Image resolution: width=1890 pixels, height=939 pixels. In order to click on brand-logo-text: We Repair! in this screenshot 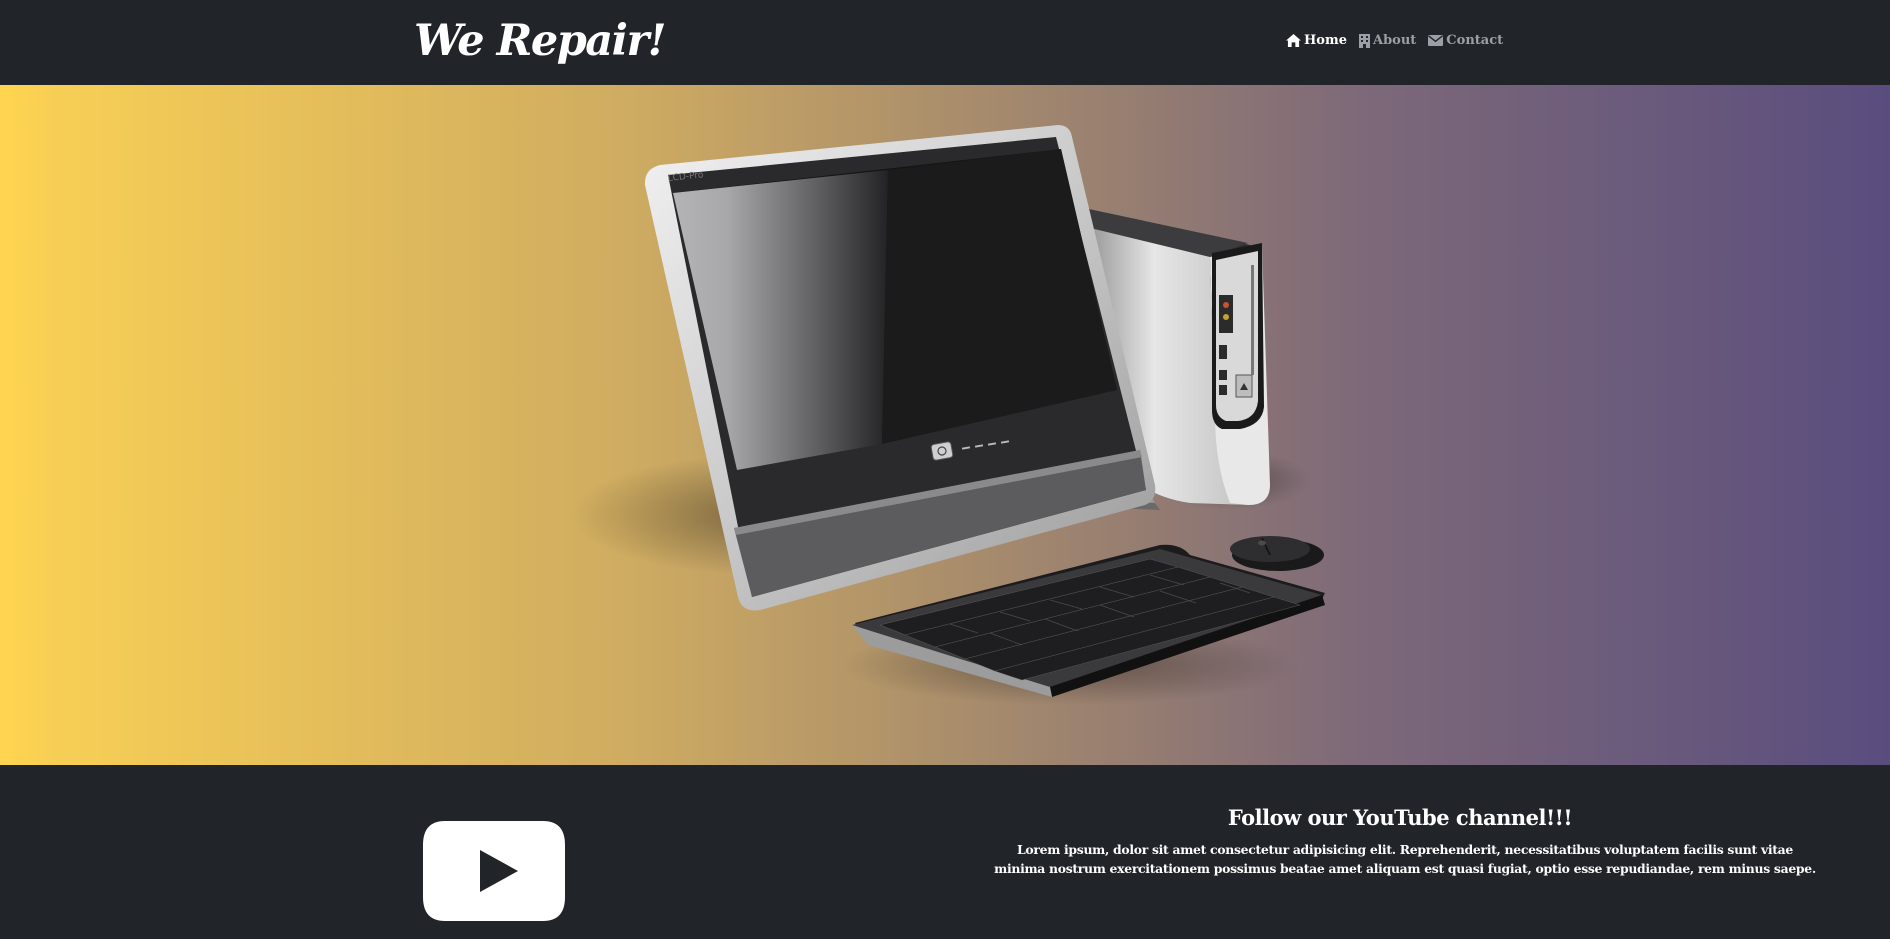, I will do `click(540, 41)`.